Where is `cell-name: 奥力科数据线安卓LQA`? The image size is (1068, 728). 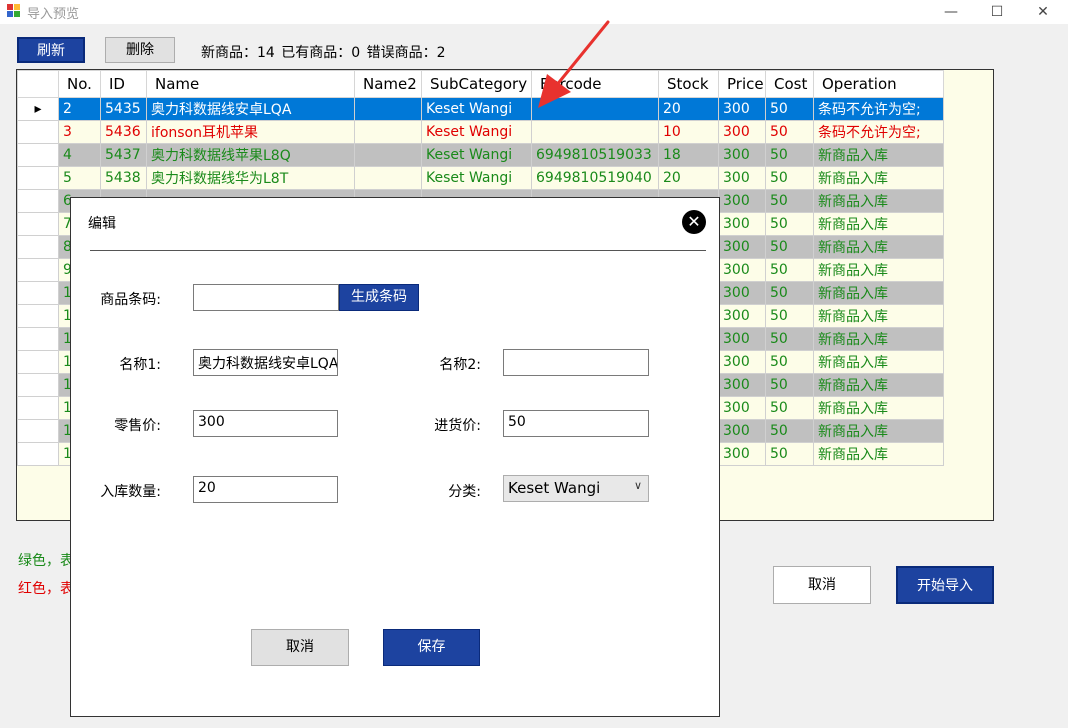 cell-name: 奥力科数据线安卓LQA is located at coordinates (250, 109).